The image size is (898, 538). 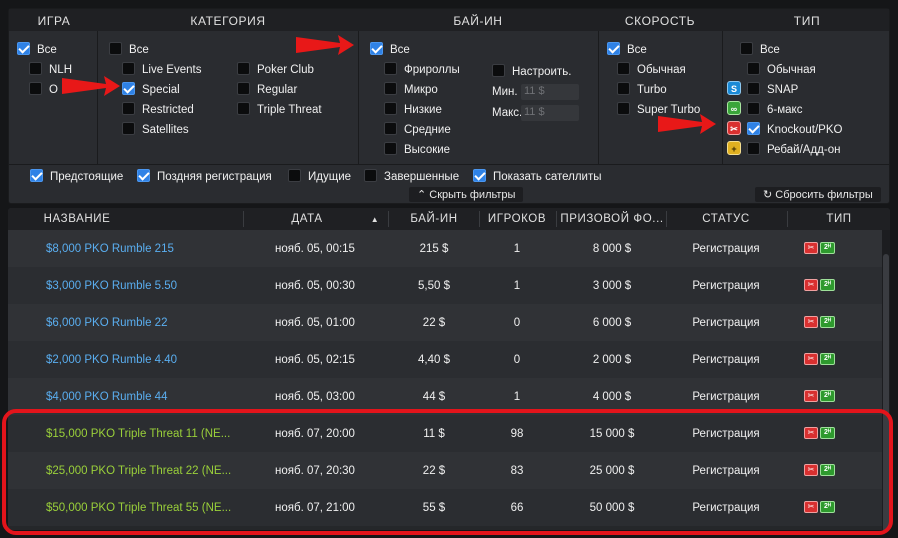 What do you see at coordinates (613, 48) in the screenshot?
I see `speed-all-checkbox` at bounding box center [613, 48].